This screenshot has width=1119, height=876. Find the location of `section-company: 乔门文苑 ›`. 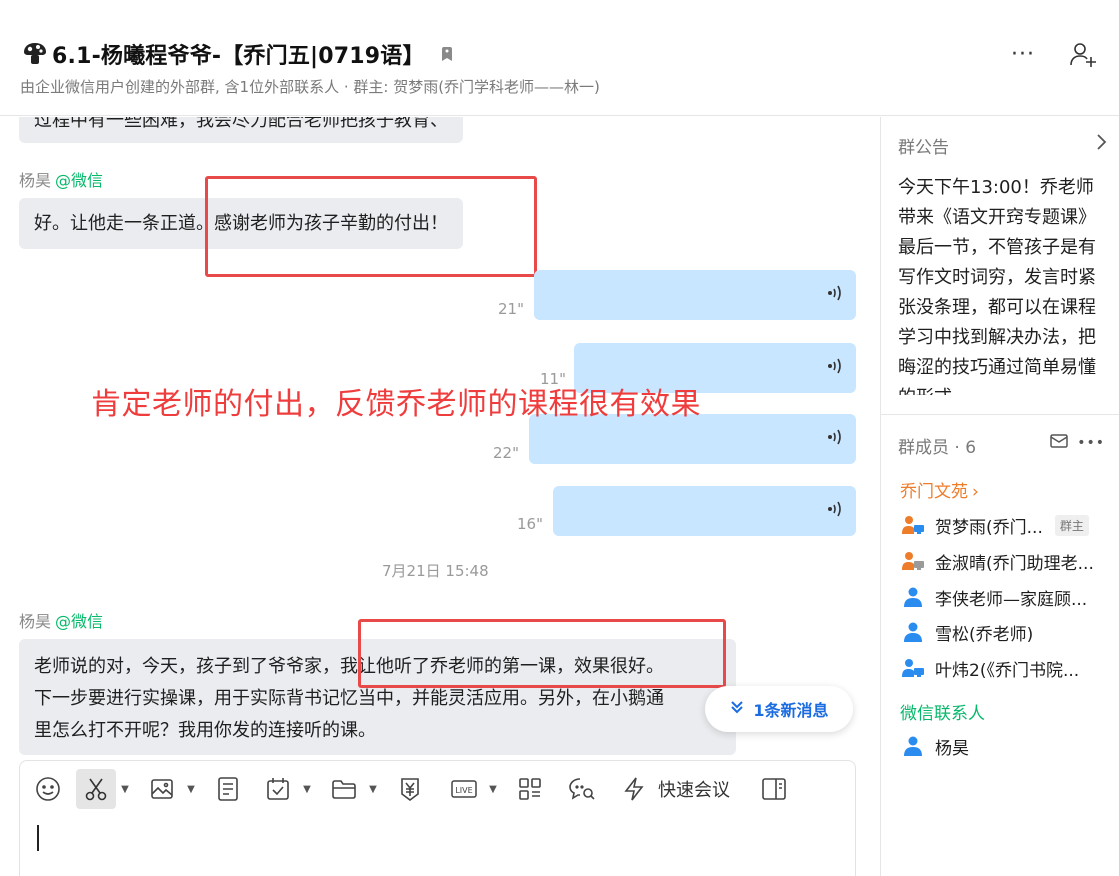

section-company: 乔门文苑 › is located at coordinates (939, 489).